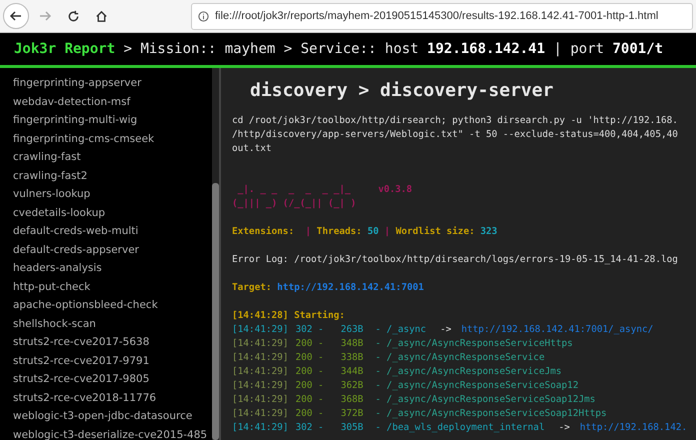 This screenshot has width=696, height=440. Describe the element at coordinates (112, 175) in the screenshot. I see `sidebar-item: crawling-fast2` at that location.